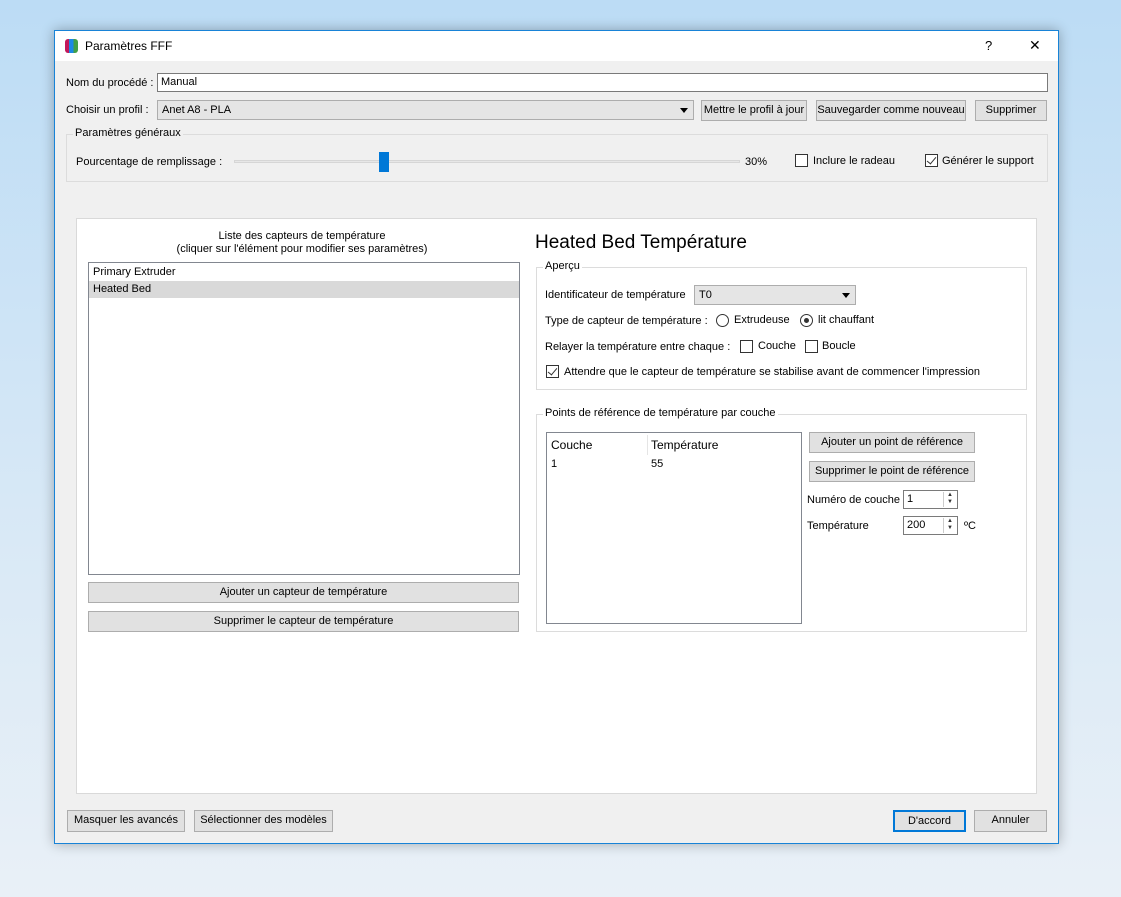 The image size is (1121, 897). What do you see at coordinates (302, 236) in the screenshot?
I see `sensor-list-title: Liste des capteurs de température` at bounding box center [302, 236].